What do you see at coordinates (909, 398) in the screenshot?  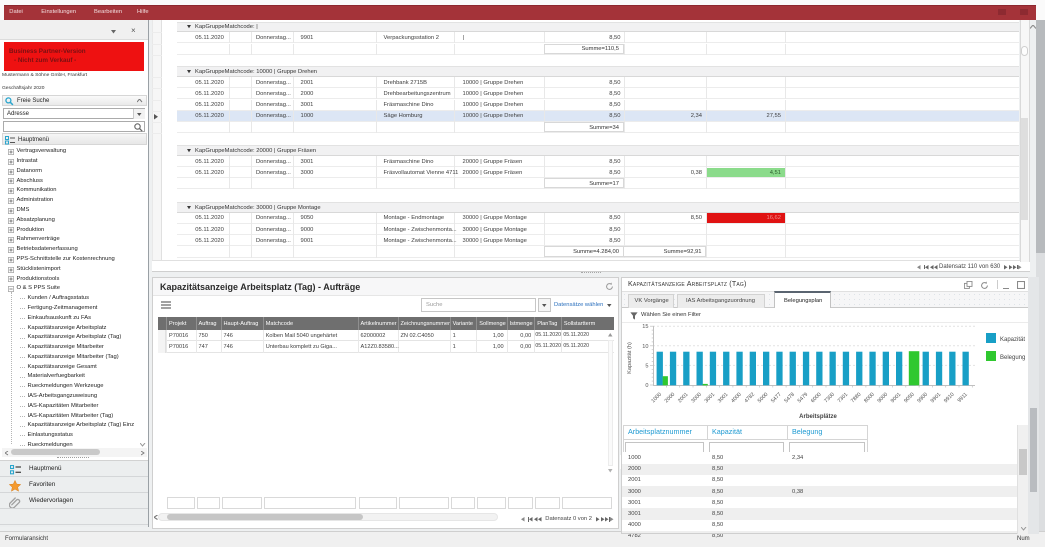 I see `svg-text: 9050` at bounding box center [909, 398].